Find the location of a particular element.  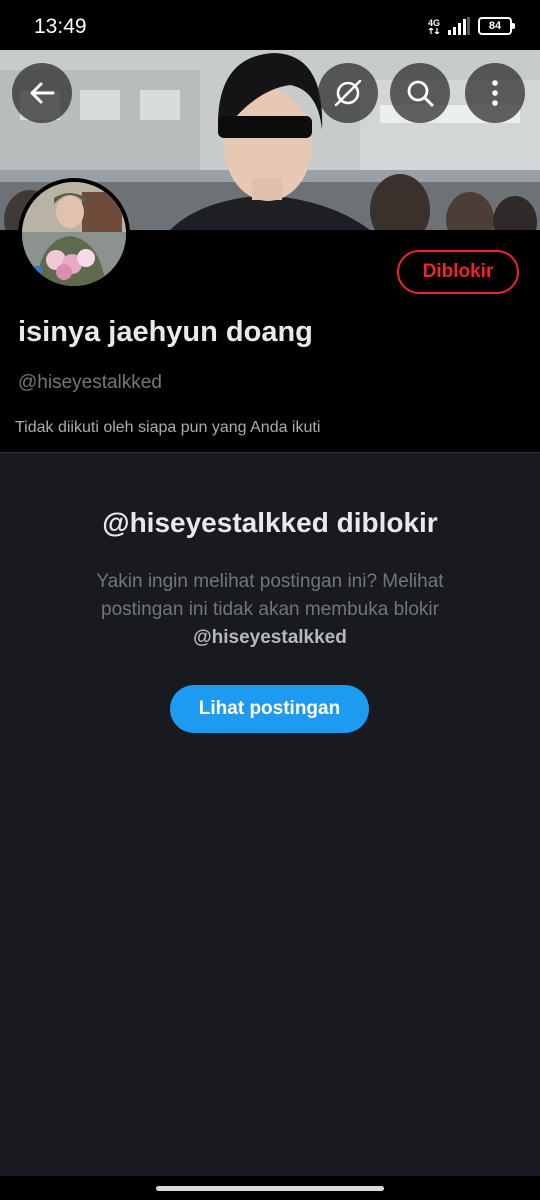

blocked-title: @hiseyestalkked diblokir is located at coordinates (270, 522).